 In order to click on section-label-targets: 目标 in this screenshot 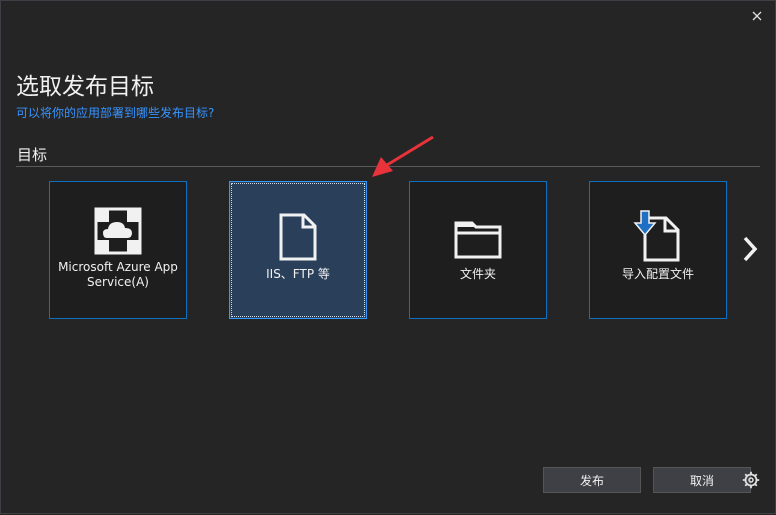, I will do `click(32, 155)`.